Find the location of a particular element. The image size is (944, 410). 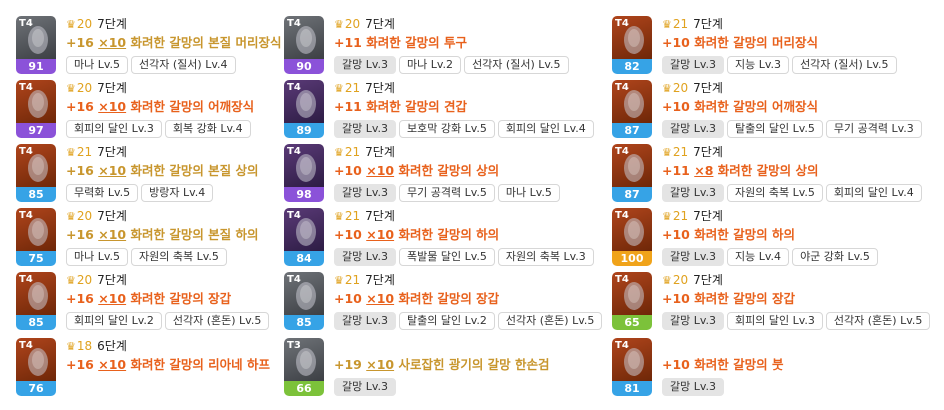

item-icon: T4 90 is located at coordinates (304, 45).